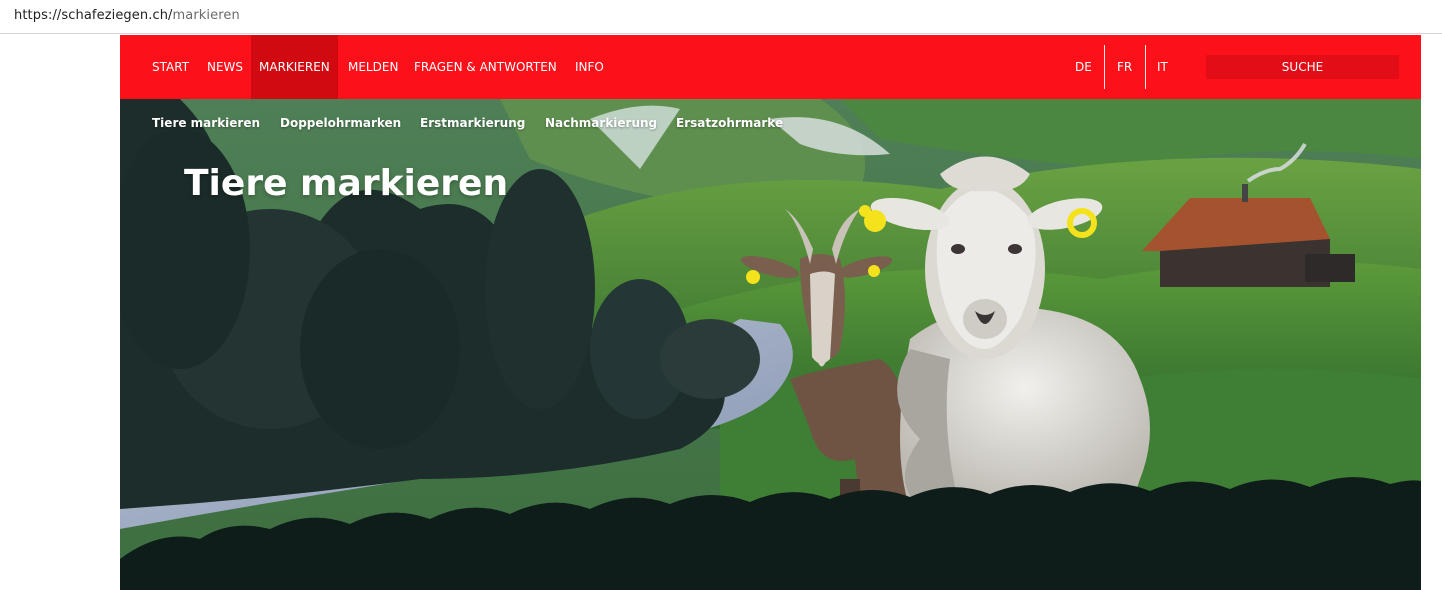 The image size is (1442, 590). What do you see at coordinates (1083, 67) in the screenshot?
I see `language-de: DE` at bounding box center [1083, 67].